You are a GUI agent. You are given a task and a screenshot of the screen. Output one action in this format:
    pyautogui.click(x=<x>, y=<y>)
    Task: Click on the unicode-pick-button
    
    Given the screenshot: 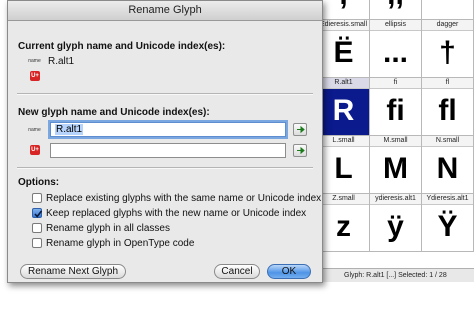 What is the action you would take?
    pyautogui.click(x=300, y=150)
    